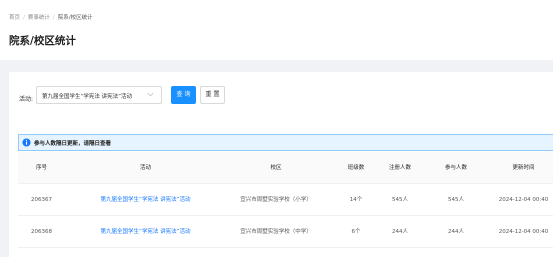 The image size is (553, 257). Describe the element at coordinates (456, 232) in the screenshot. I see `cell-participants: 244人` at that location.